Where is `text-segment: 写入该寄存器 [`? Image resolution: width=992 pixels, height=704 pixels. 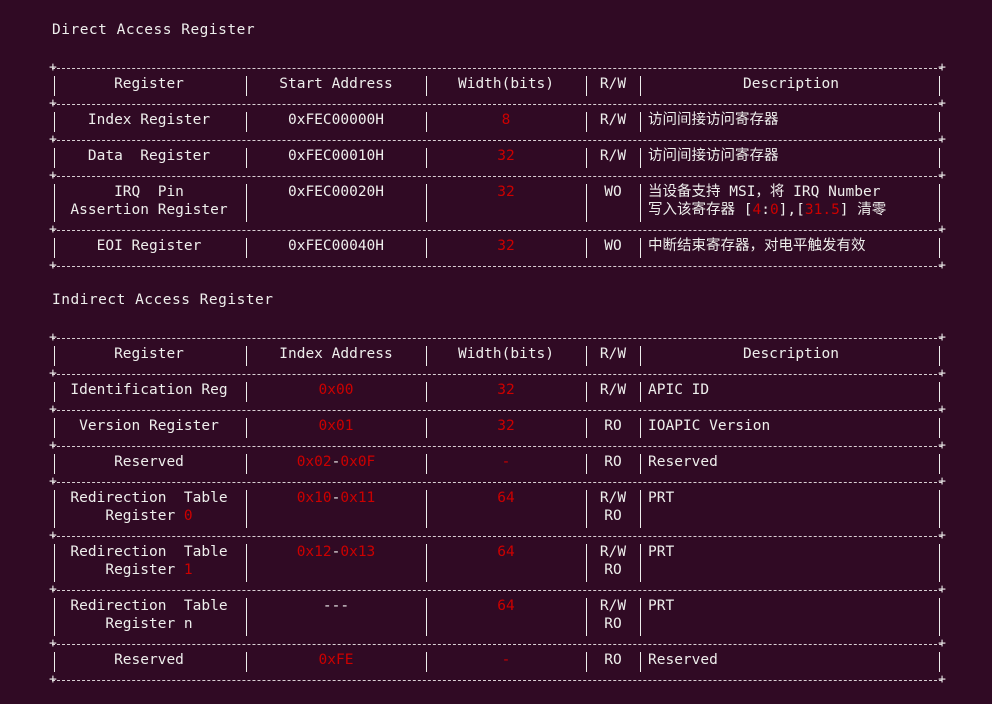
text-segment: 写入该寄存器 [ is located at coordinates (700, 210).